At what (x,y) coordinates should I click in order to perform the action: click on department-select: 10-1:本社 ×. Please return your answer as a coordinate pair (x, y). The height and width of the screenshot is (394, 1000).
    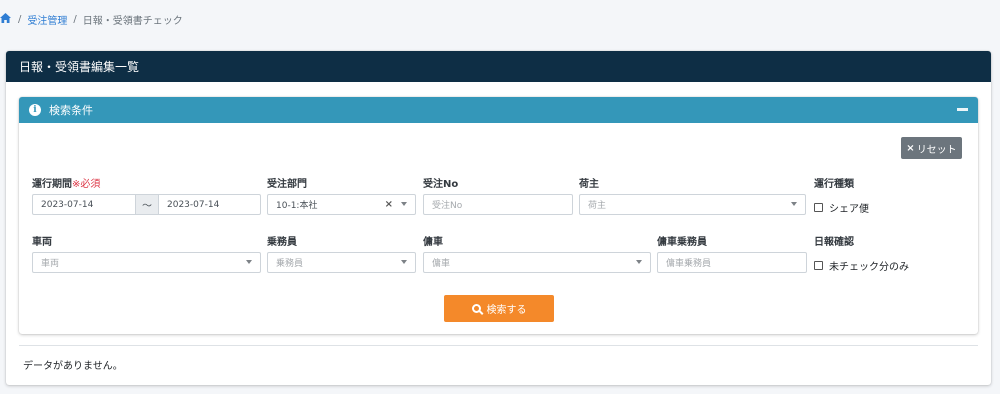
    Looking at the image, I should click on (341, 204).